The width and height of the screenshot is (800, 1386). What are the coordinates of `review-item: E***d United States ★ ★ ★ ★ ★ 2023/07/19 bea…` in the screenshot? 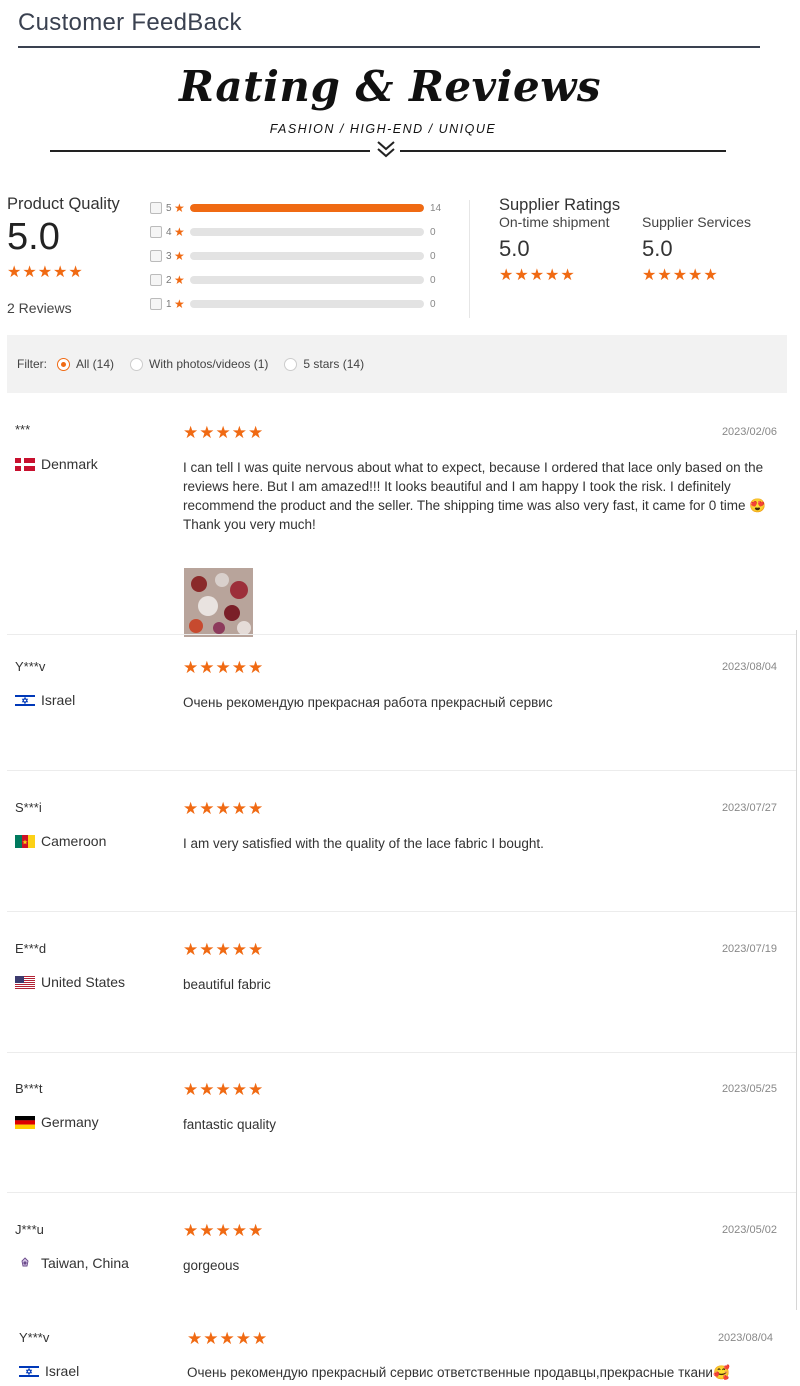 It's located at (402, 997).